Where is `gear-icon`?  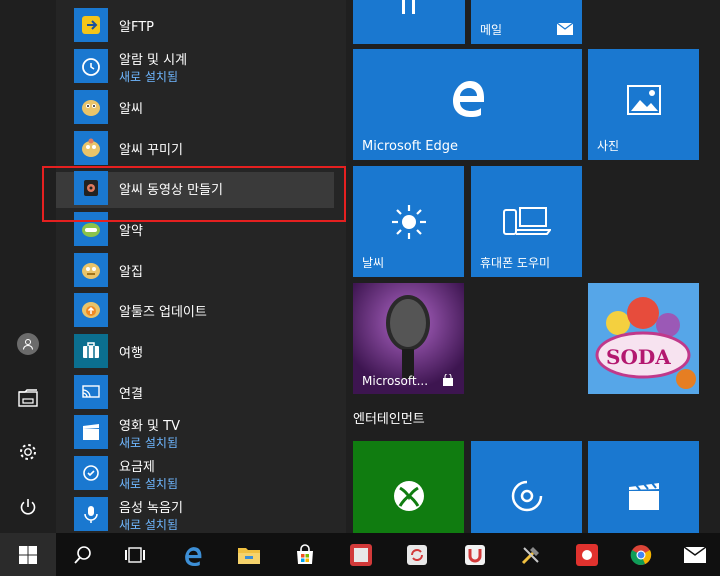
gear-icon is located at coordinates (28, 452).